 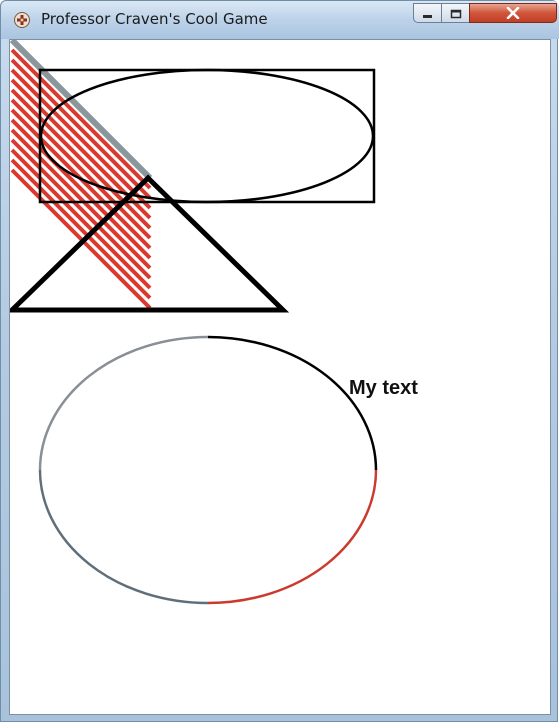 I want to click on maximize-icon, so click(x=456, y=13).